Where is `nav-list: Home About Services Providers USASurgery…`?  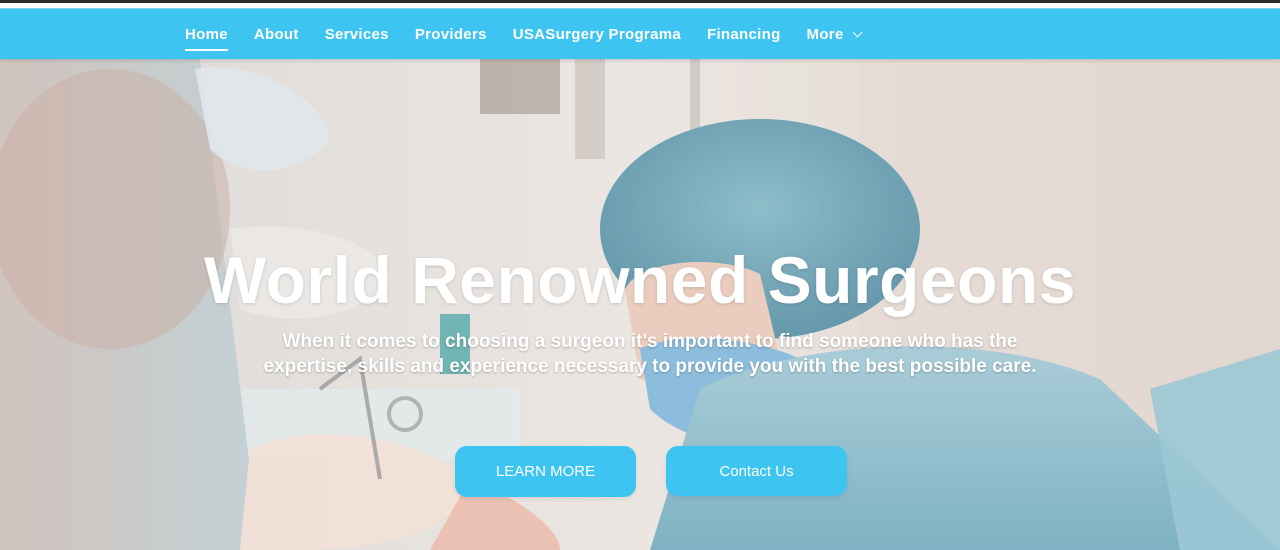
nav-list: Home About Services Providers USASurgery… is located at coordinates (536, 34).